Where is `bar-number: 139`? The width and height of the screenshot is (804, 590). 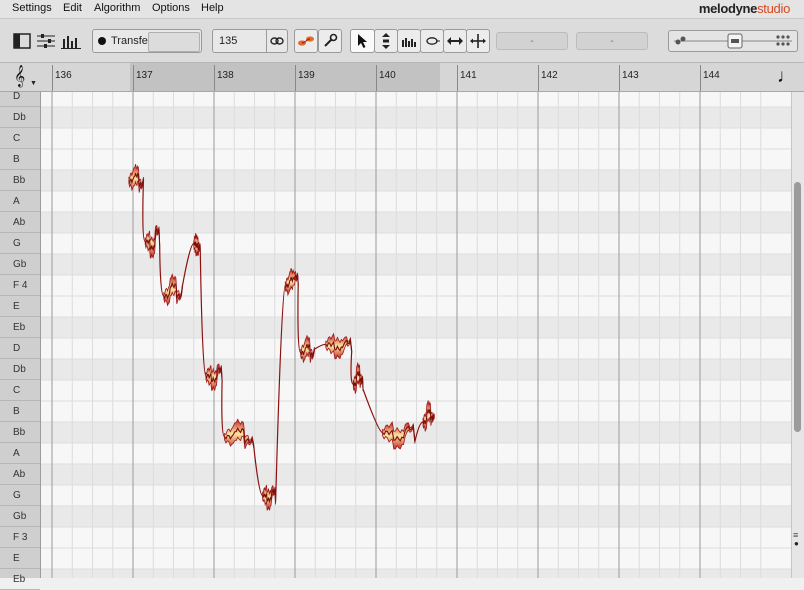
bar-number: 139 is located at coordinates (306, 75).